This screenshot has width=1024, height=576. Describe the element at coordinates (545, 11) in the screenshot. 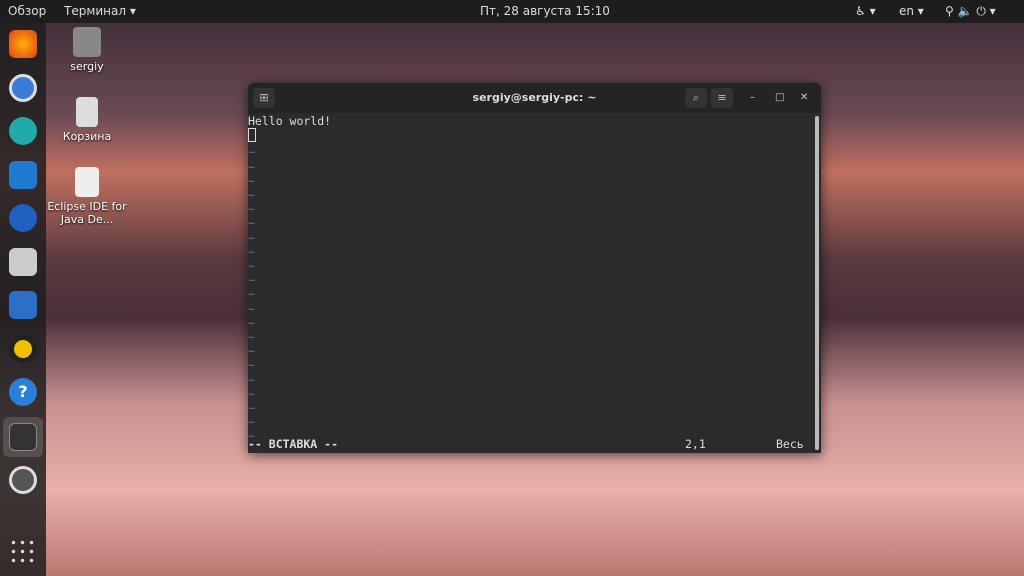

I see `clock: Пт, 28 августа 15:10` at that location.